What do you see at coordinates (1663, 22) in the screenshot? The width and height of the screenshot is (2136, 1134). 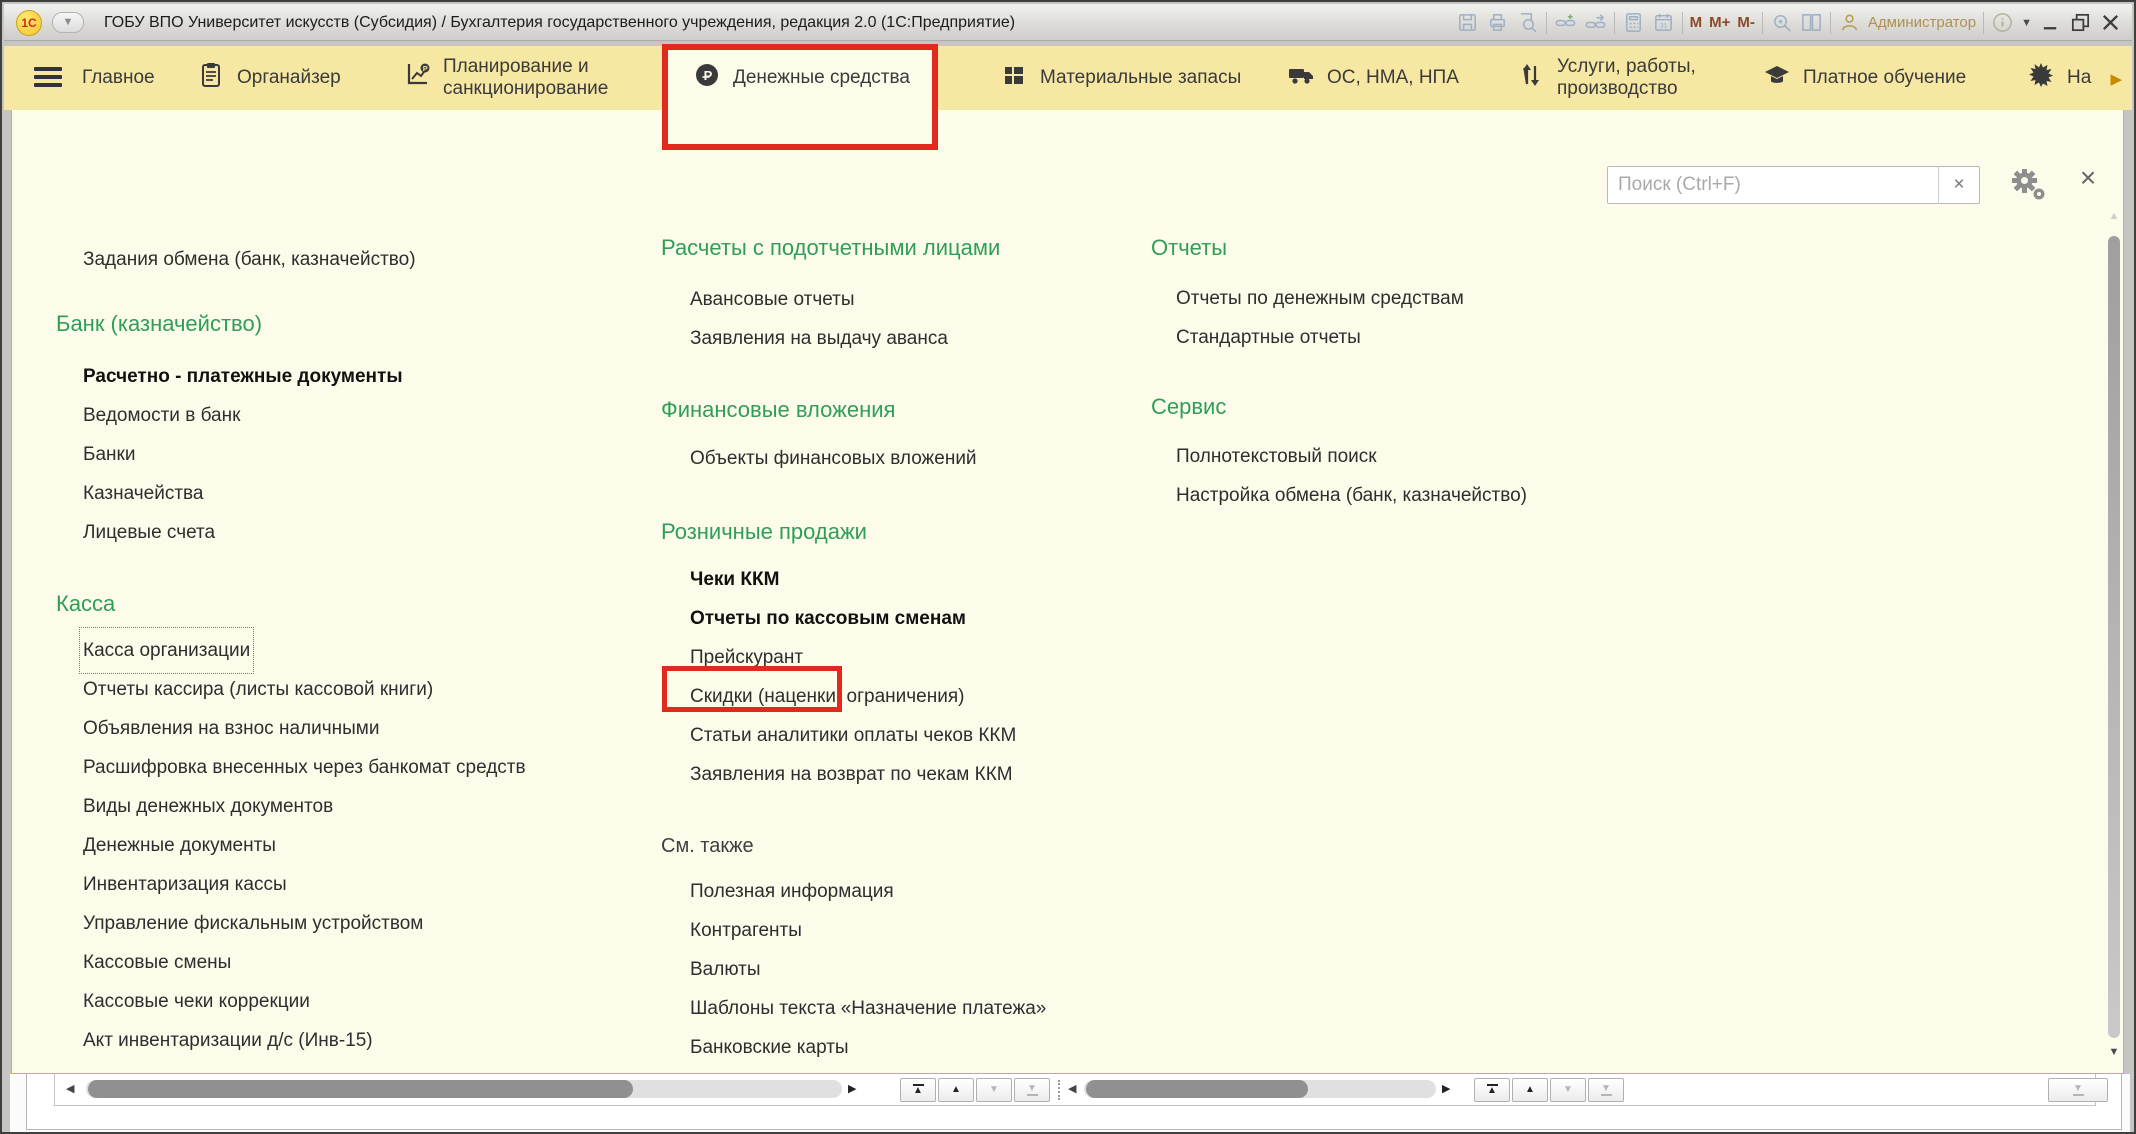 I see `calendar-icon: 31` at bounding box center [1663, 22].